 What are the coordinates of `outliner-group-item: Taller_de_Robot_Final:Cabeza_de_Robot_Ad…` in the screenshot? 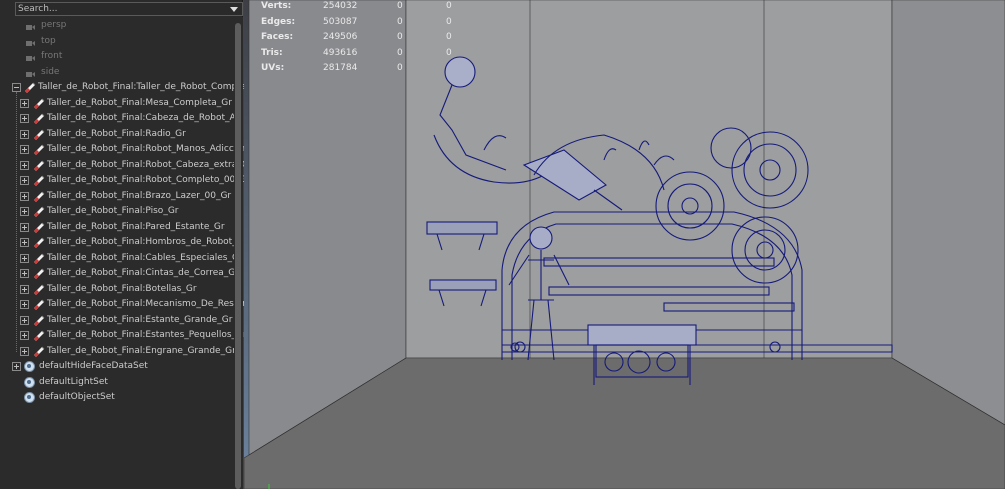 It's located at (137, 118).